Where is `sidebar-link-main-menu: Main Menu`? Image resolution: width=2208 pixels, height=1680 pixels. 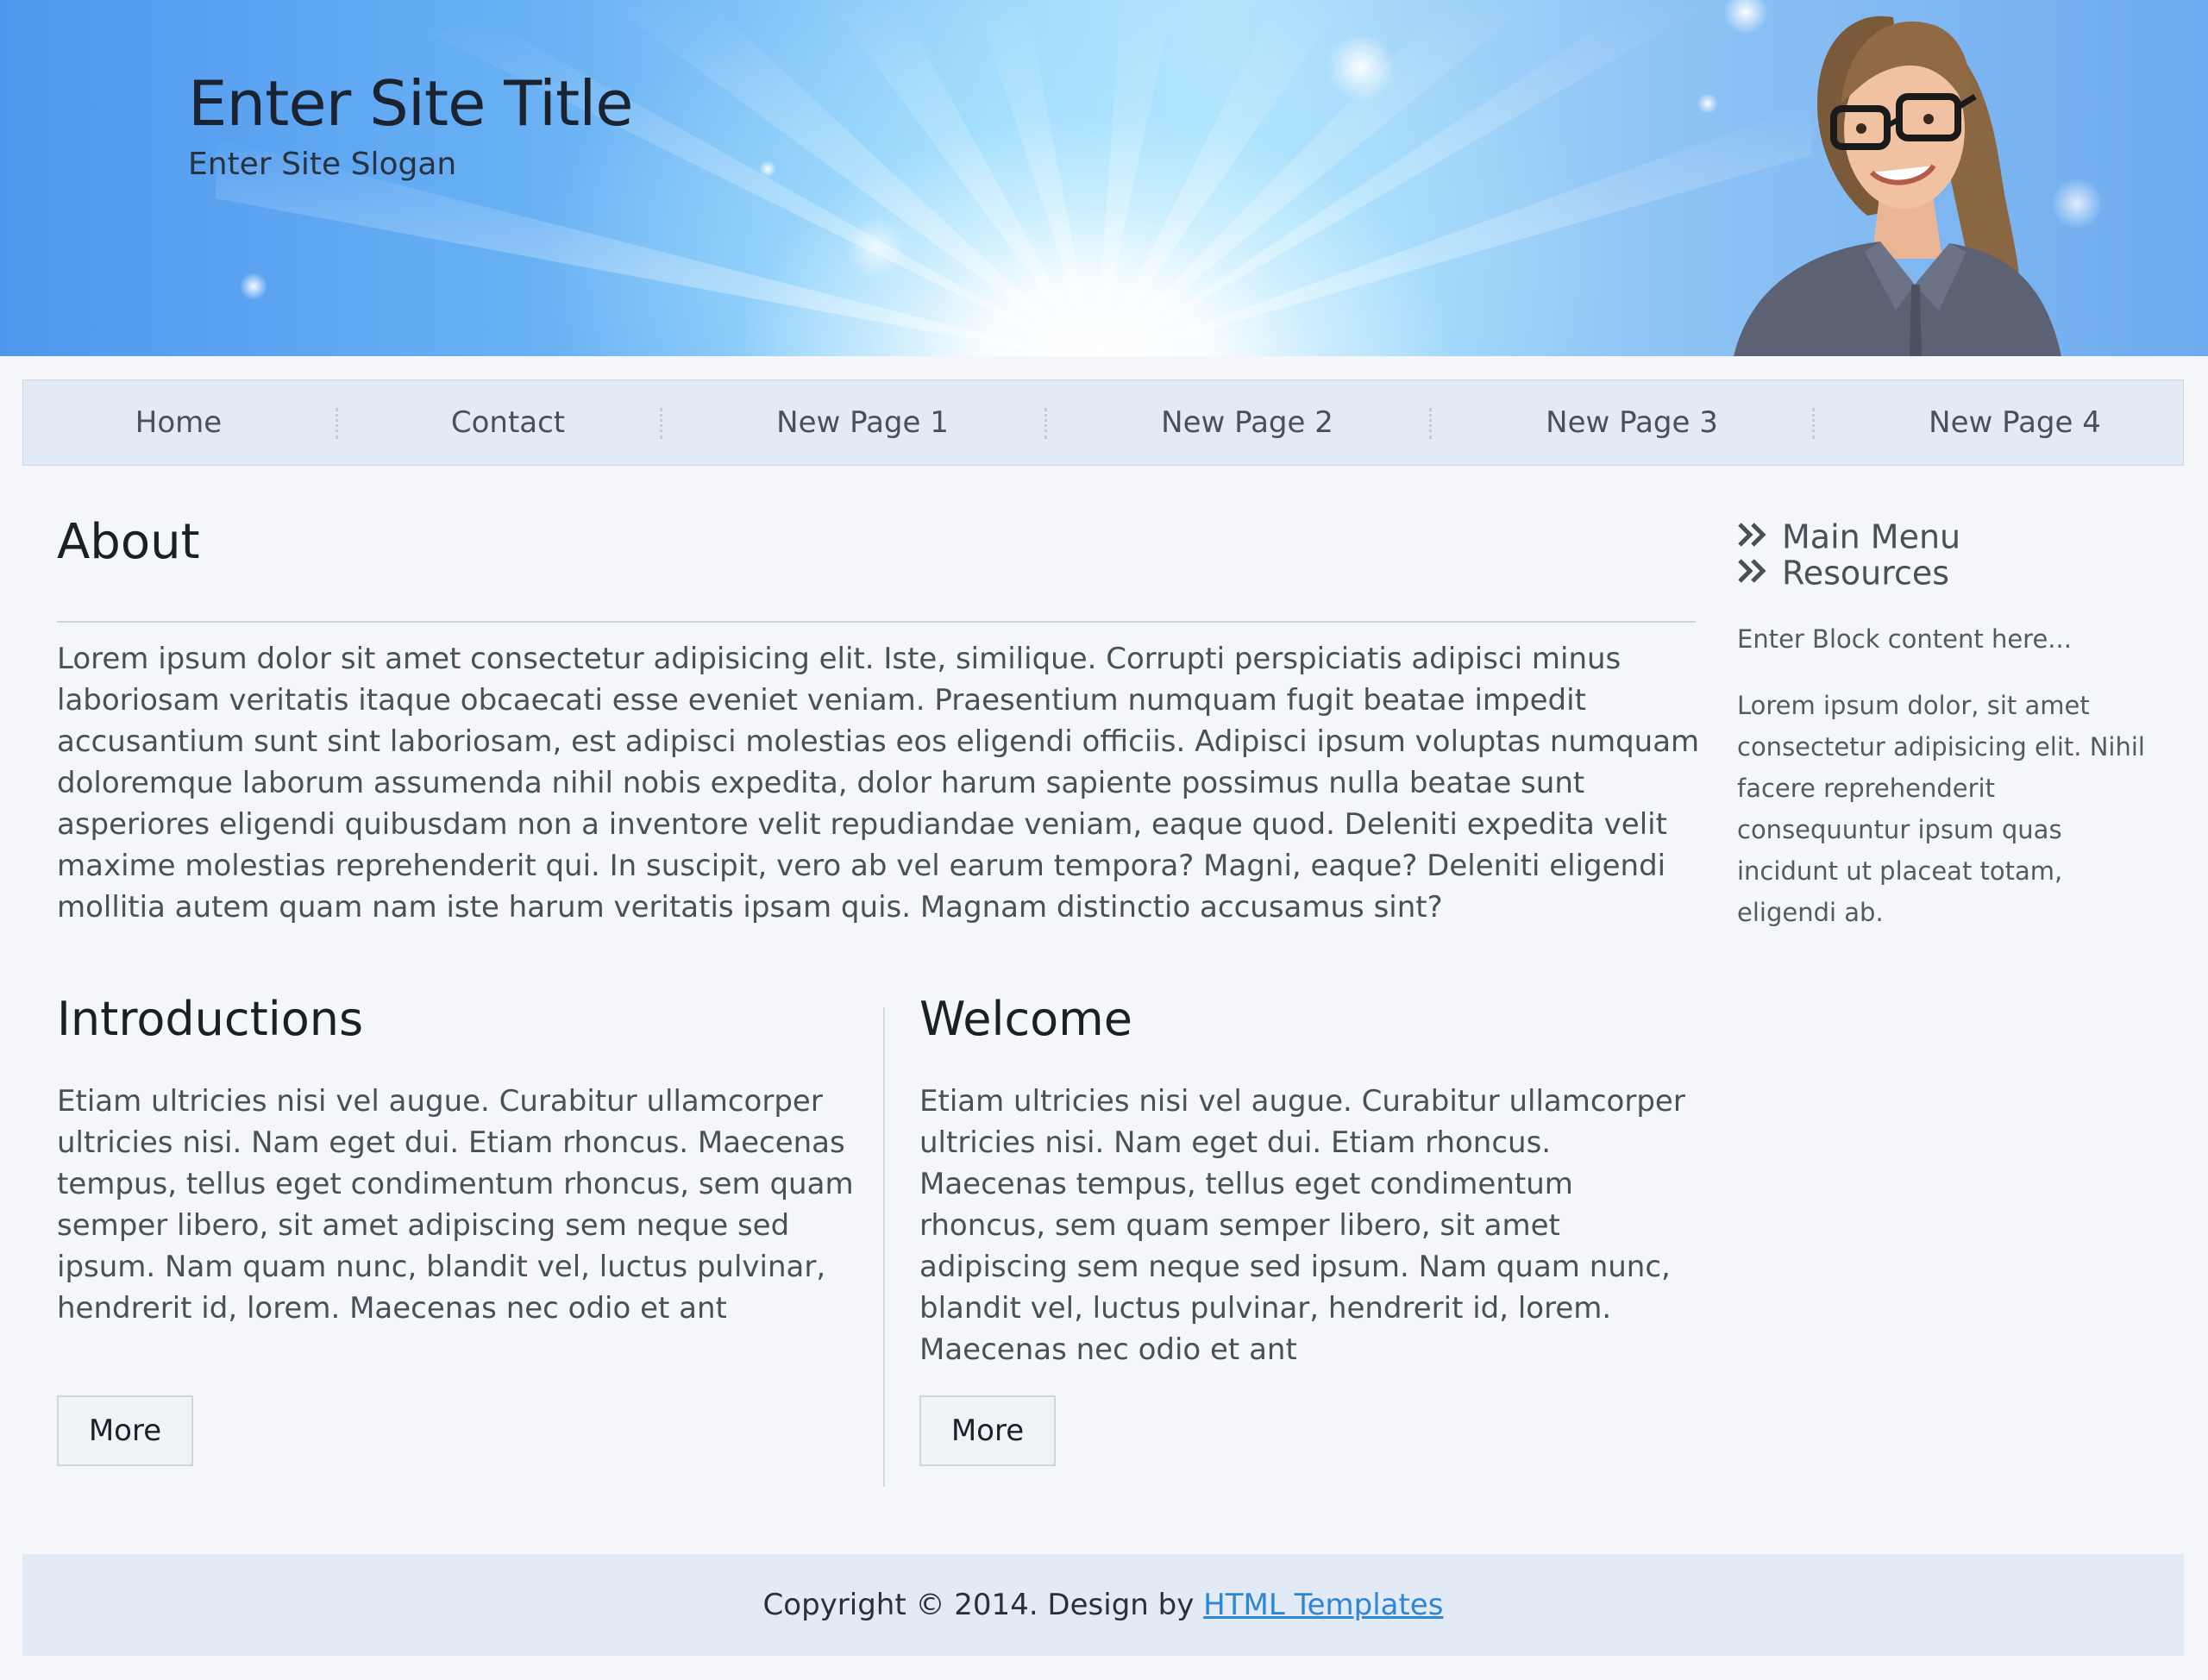 sidebar-link-main-menu: Main Menu is located at coordinates (1849, 536).